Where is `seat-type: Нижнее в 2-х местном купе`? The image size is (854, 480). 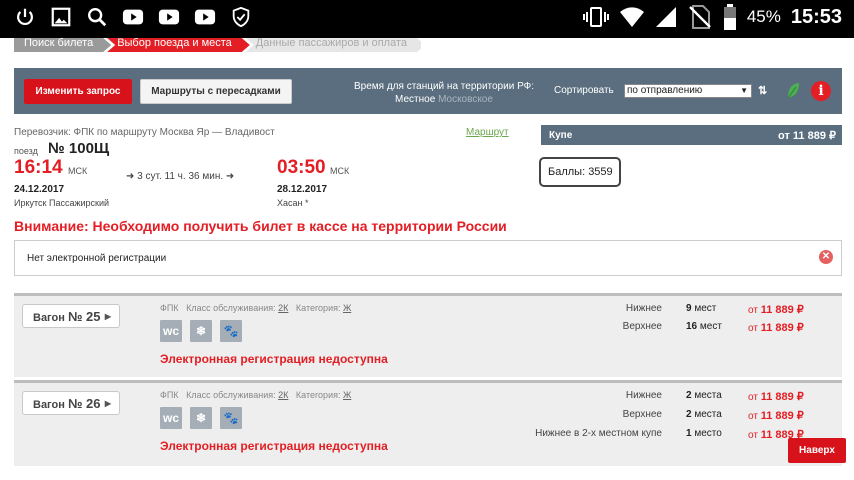
seat-type: Нижнее в 2-х местном купе is located at coordinates (598, 433).